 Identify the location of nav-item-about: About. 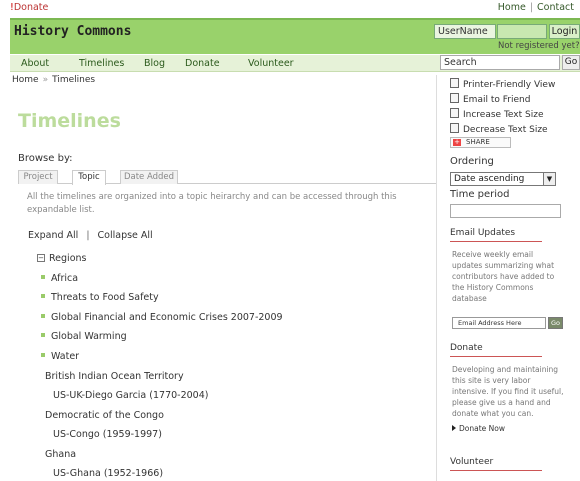
(35, 63).